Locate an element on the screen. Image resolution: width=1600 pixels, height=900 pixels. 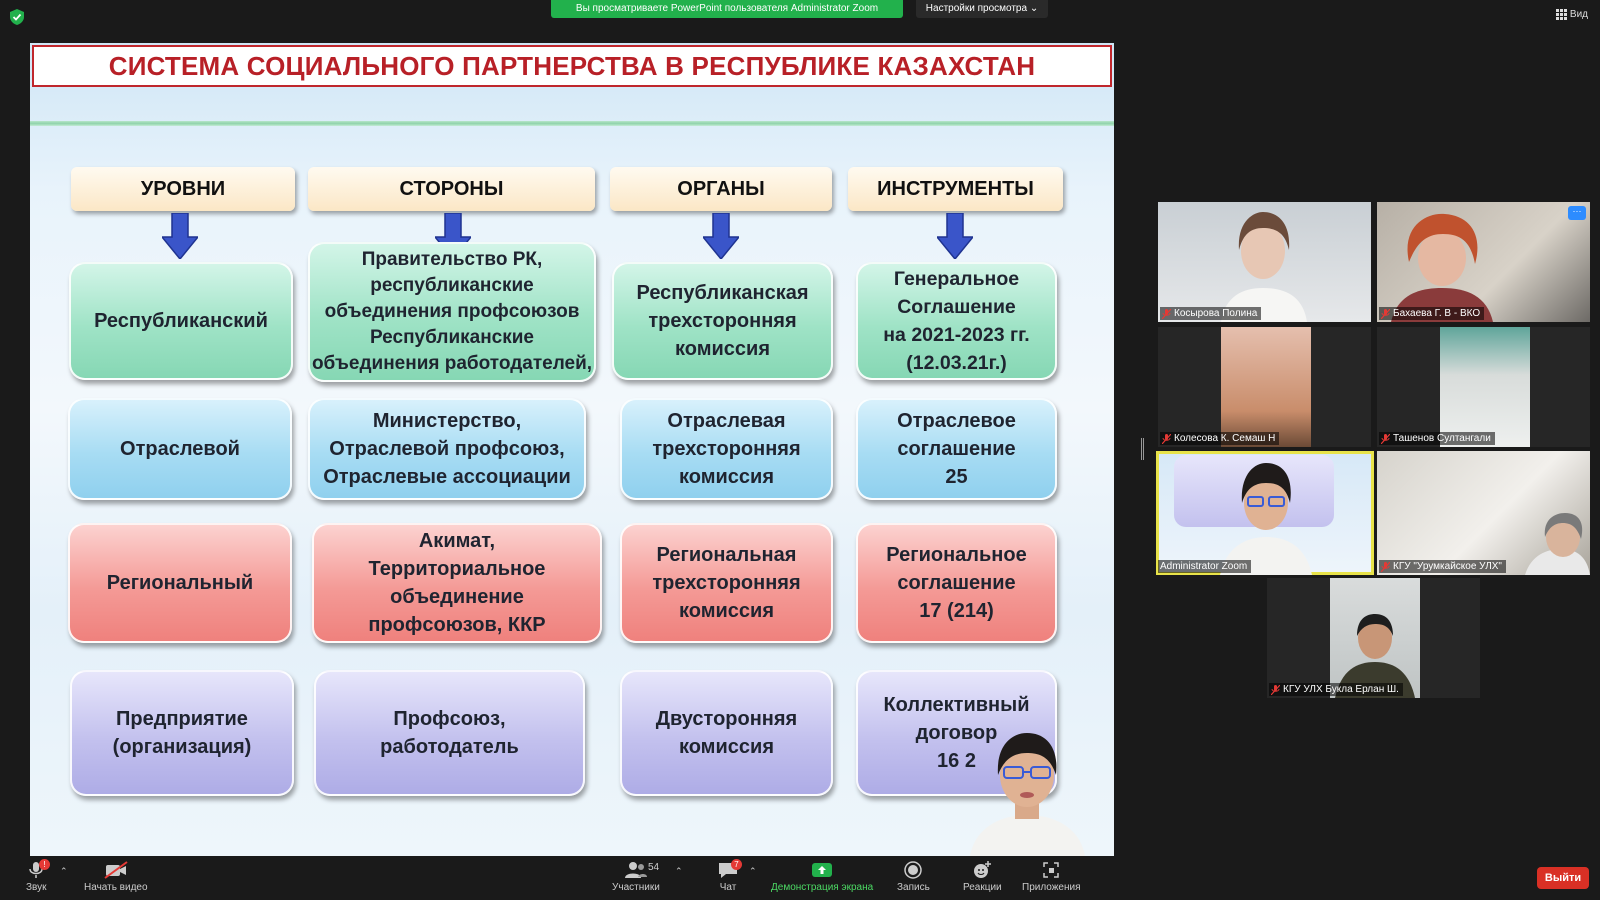
cell-level-regional: Региональный is located at coordinates (180, 583).